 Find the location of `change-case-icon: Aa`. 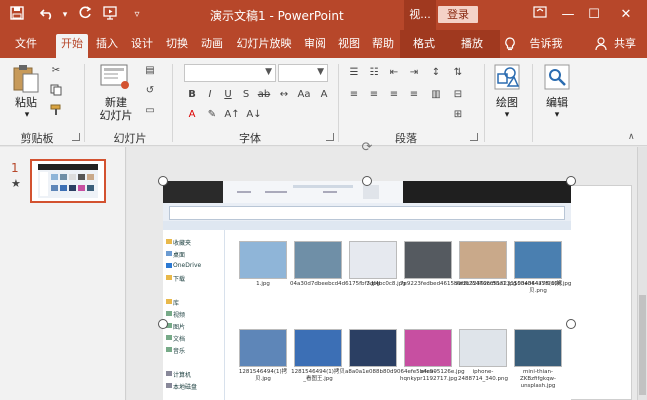

change-case-icon: Aa is located at coordinates (304, 95).